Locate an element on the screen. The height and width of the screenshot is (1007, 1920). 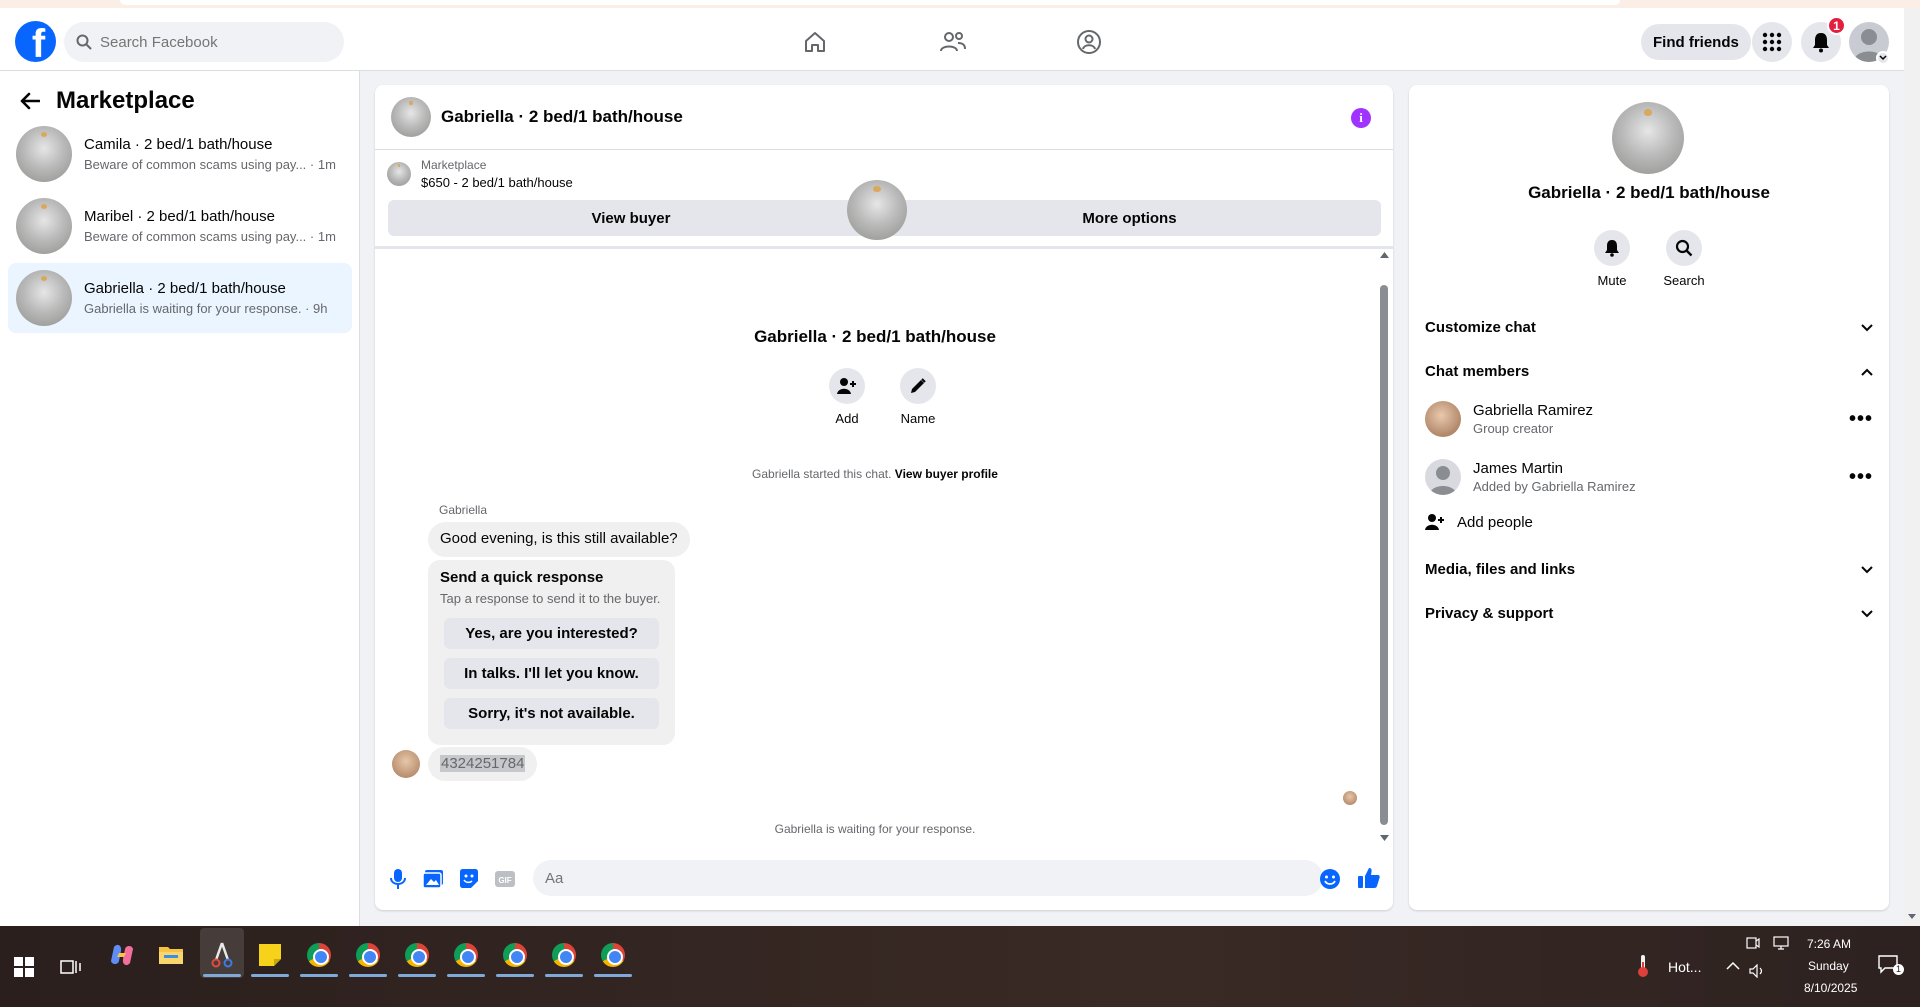
photo-icon is located at coordinates (433, 879).